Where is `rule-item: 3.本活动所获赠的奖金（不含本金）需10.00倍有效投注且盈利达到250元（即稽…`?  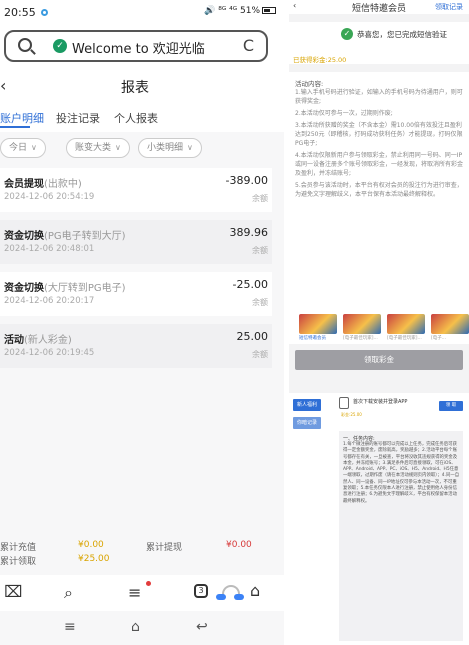
rule-item: 3.本活动所获赠的奖金（不含本金）需10.00倍有效投注且盈利达到250元（即稽… is located at coordinates (379, 134).